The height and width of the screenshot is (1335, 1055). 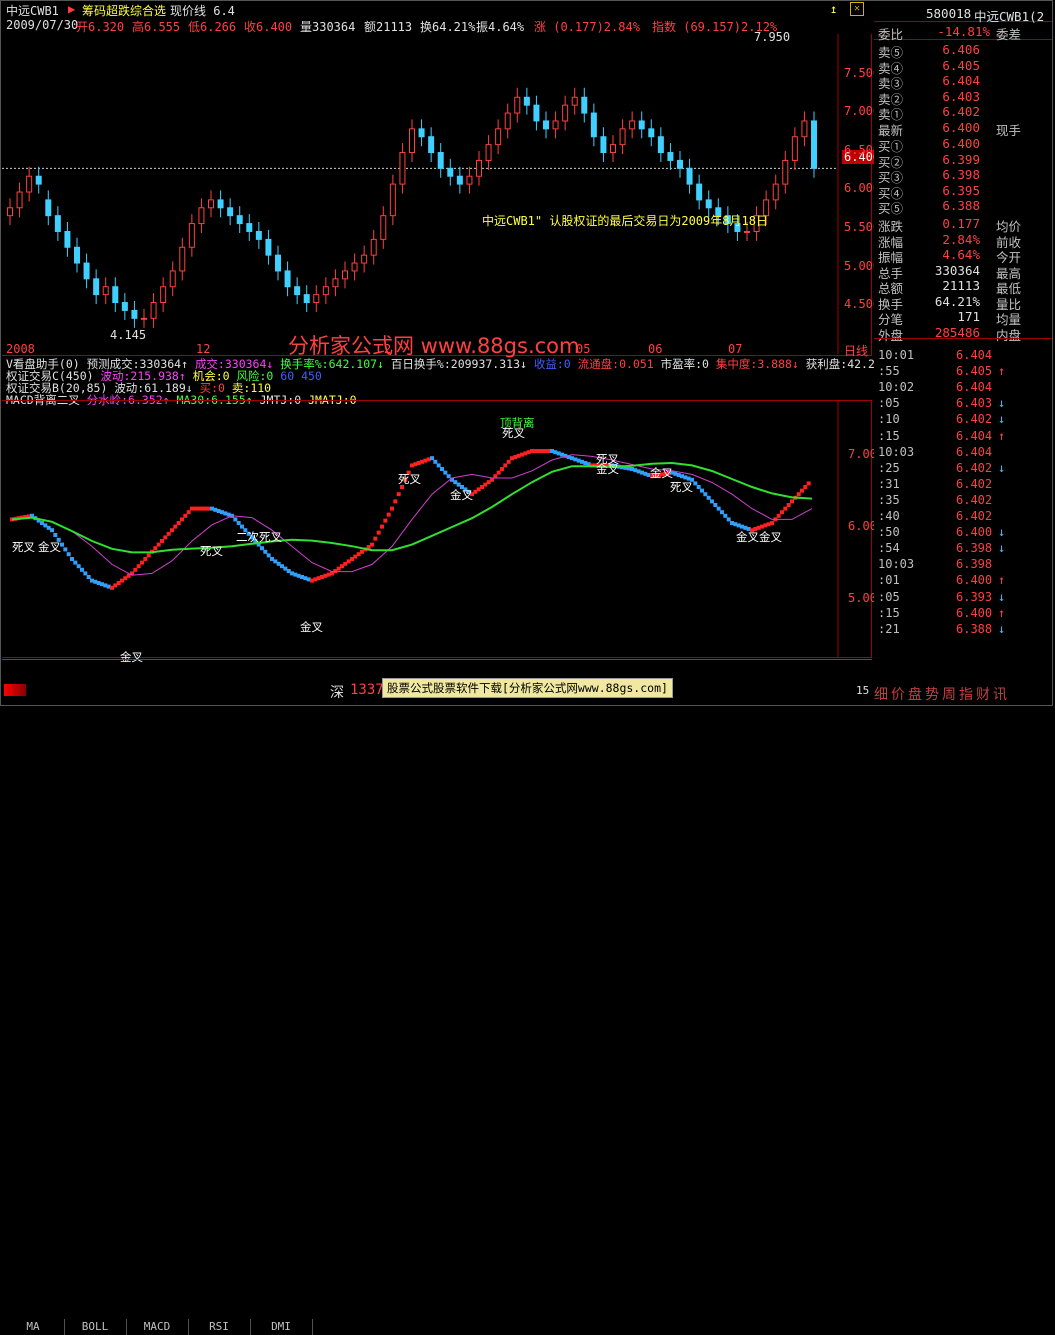 What do you see at coordinates (833, 9) in the screenshot?
I see `pin-icon: ↥` at bounding box center [833, 9].